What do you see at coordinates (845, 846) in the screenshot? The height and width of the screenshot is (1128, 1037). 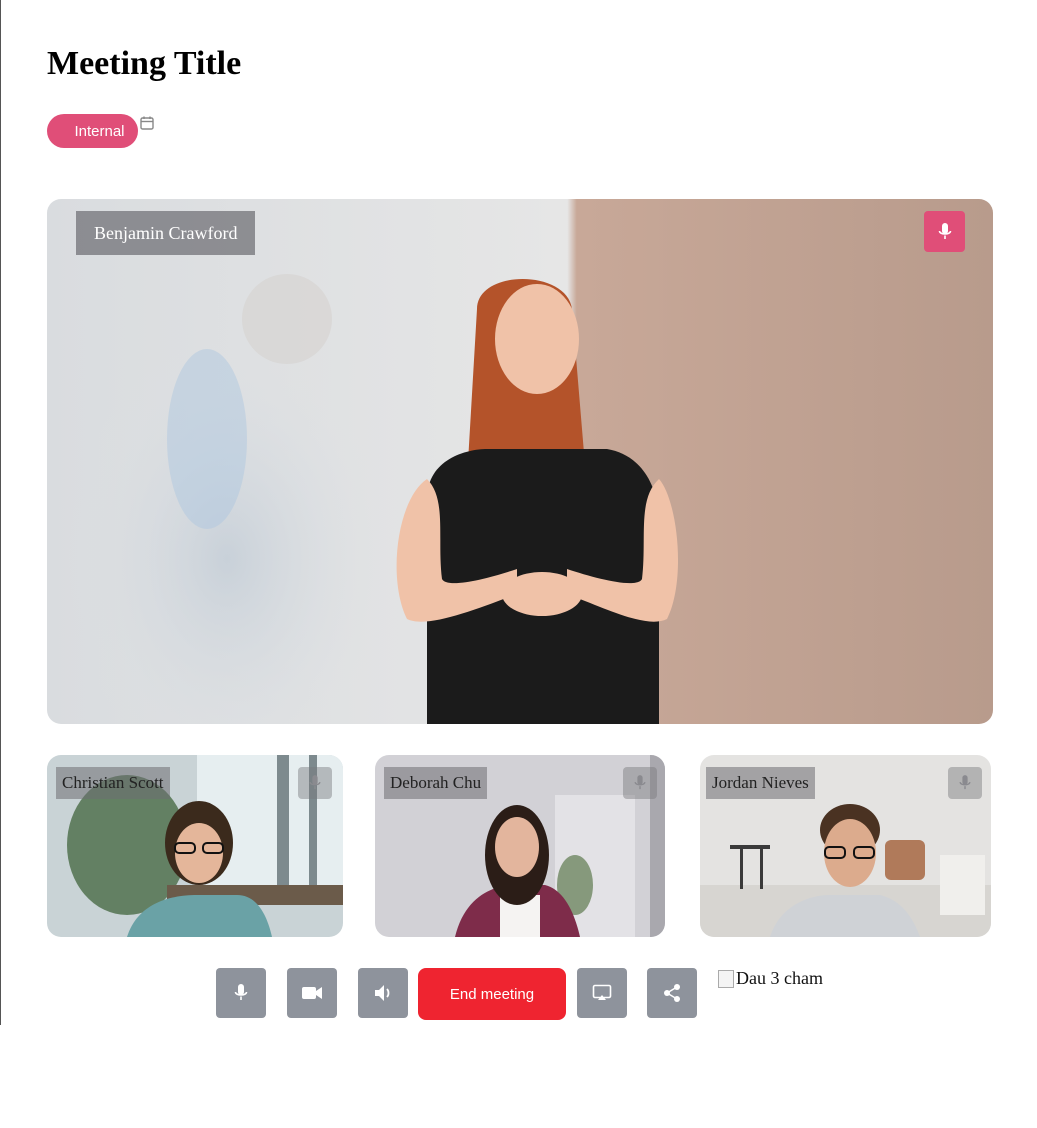 I see `participant-tile: Jordan Nieves` at bounding box center [845, 846].